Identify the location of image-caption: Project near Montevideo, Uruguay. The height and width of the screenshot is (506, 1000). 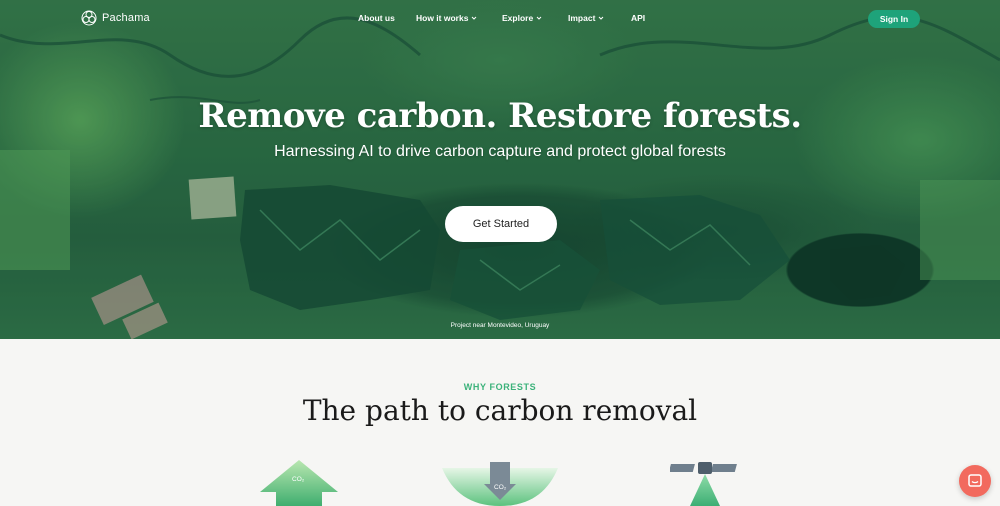
(500, 325).